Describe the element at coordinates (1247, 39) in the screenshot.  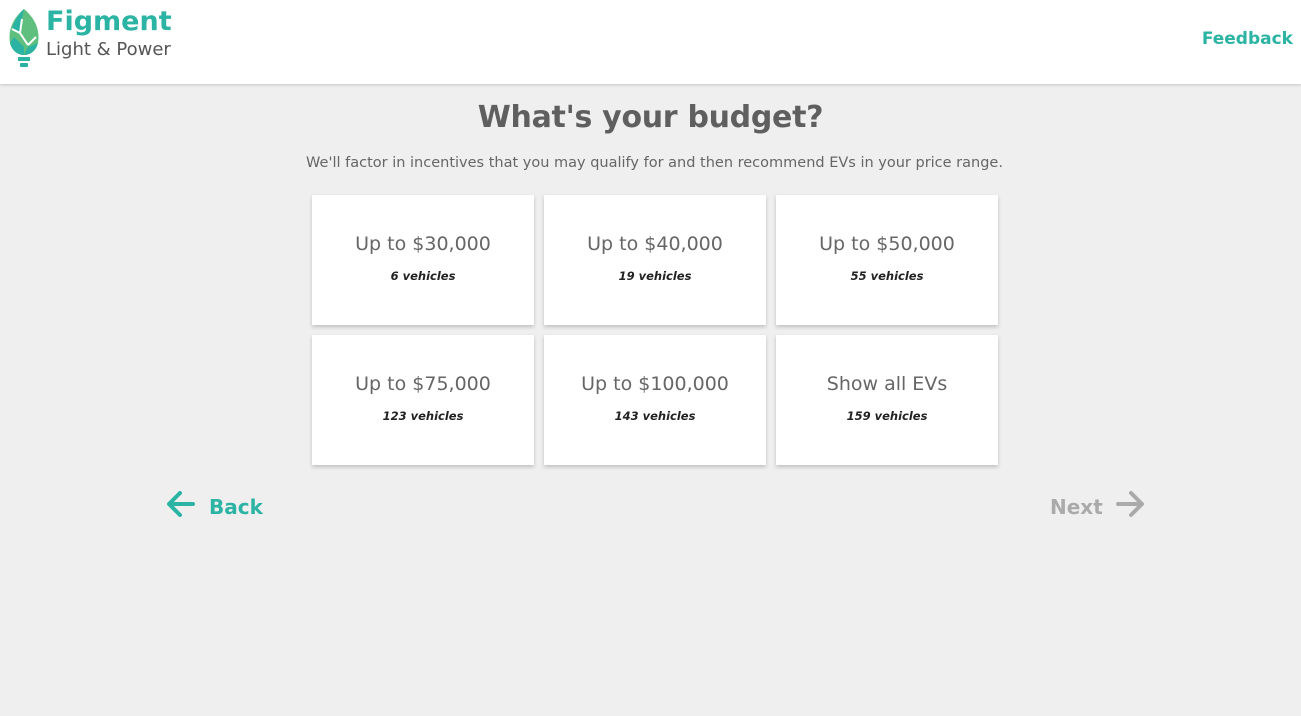
I see `feedback-link: Feedback` at that location.